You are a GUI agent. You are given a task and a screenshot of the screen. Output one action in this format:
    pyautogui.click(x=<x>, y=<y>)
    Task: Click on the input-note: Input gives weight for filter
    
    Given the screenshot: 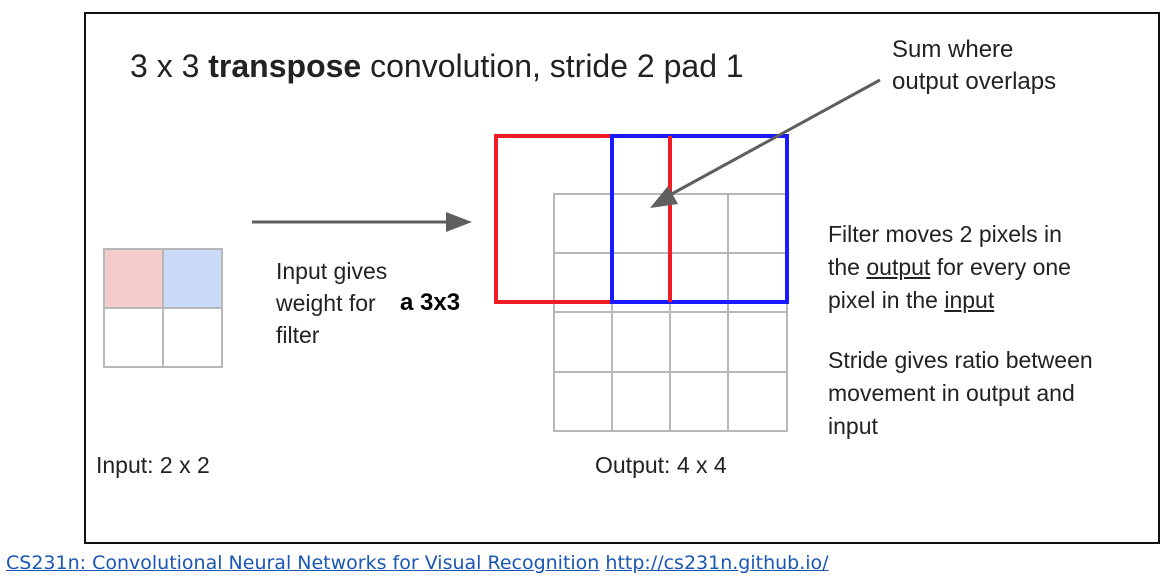 What is the action you would take?
    pyautogui.click(x=332, y=303)
    